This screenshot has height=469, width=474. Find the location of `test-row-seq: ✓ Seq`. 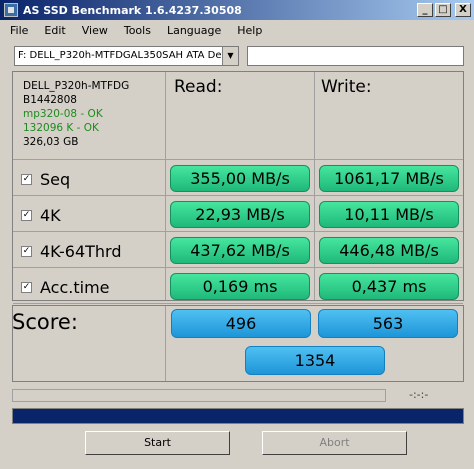

test-row-seq: ✓ Seq is located at coordinates (89, 179).